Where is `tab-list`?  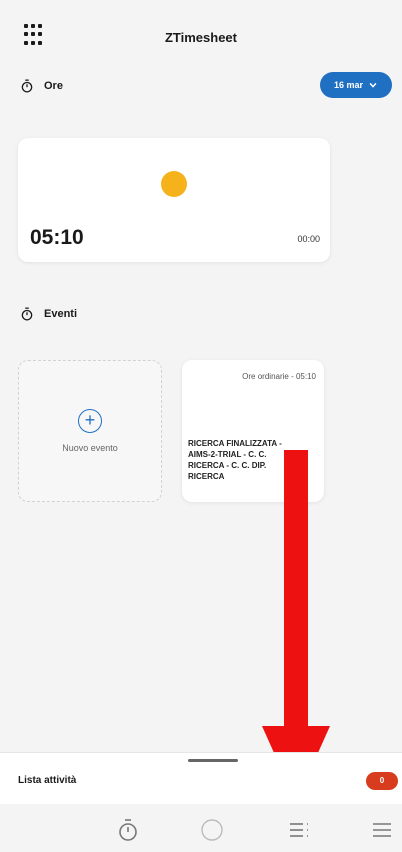
tab-list is located at coordinates (299, 830).